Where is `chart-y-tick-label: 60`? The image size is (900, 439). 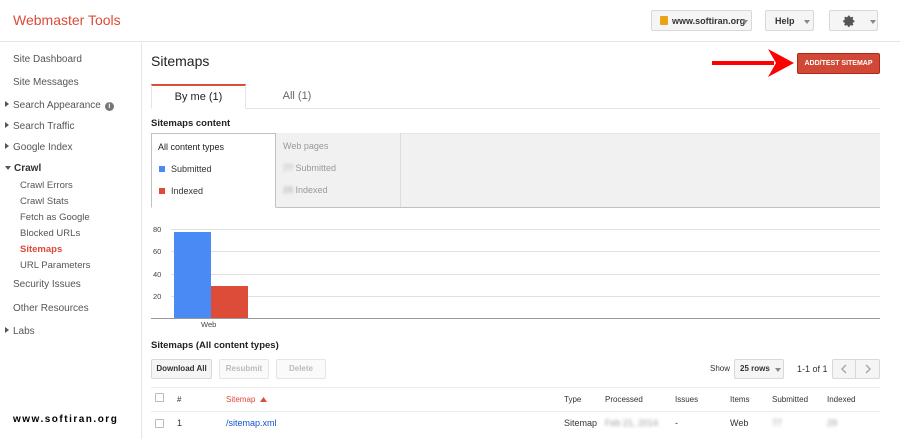 chart-y-tick-label: 60 is located at coordinates (157, 252).